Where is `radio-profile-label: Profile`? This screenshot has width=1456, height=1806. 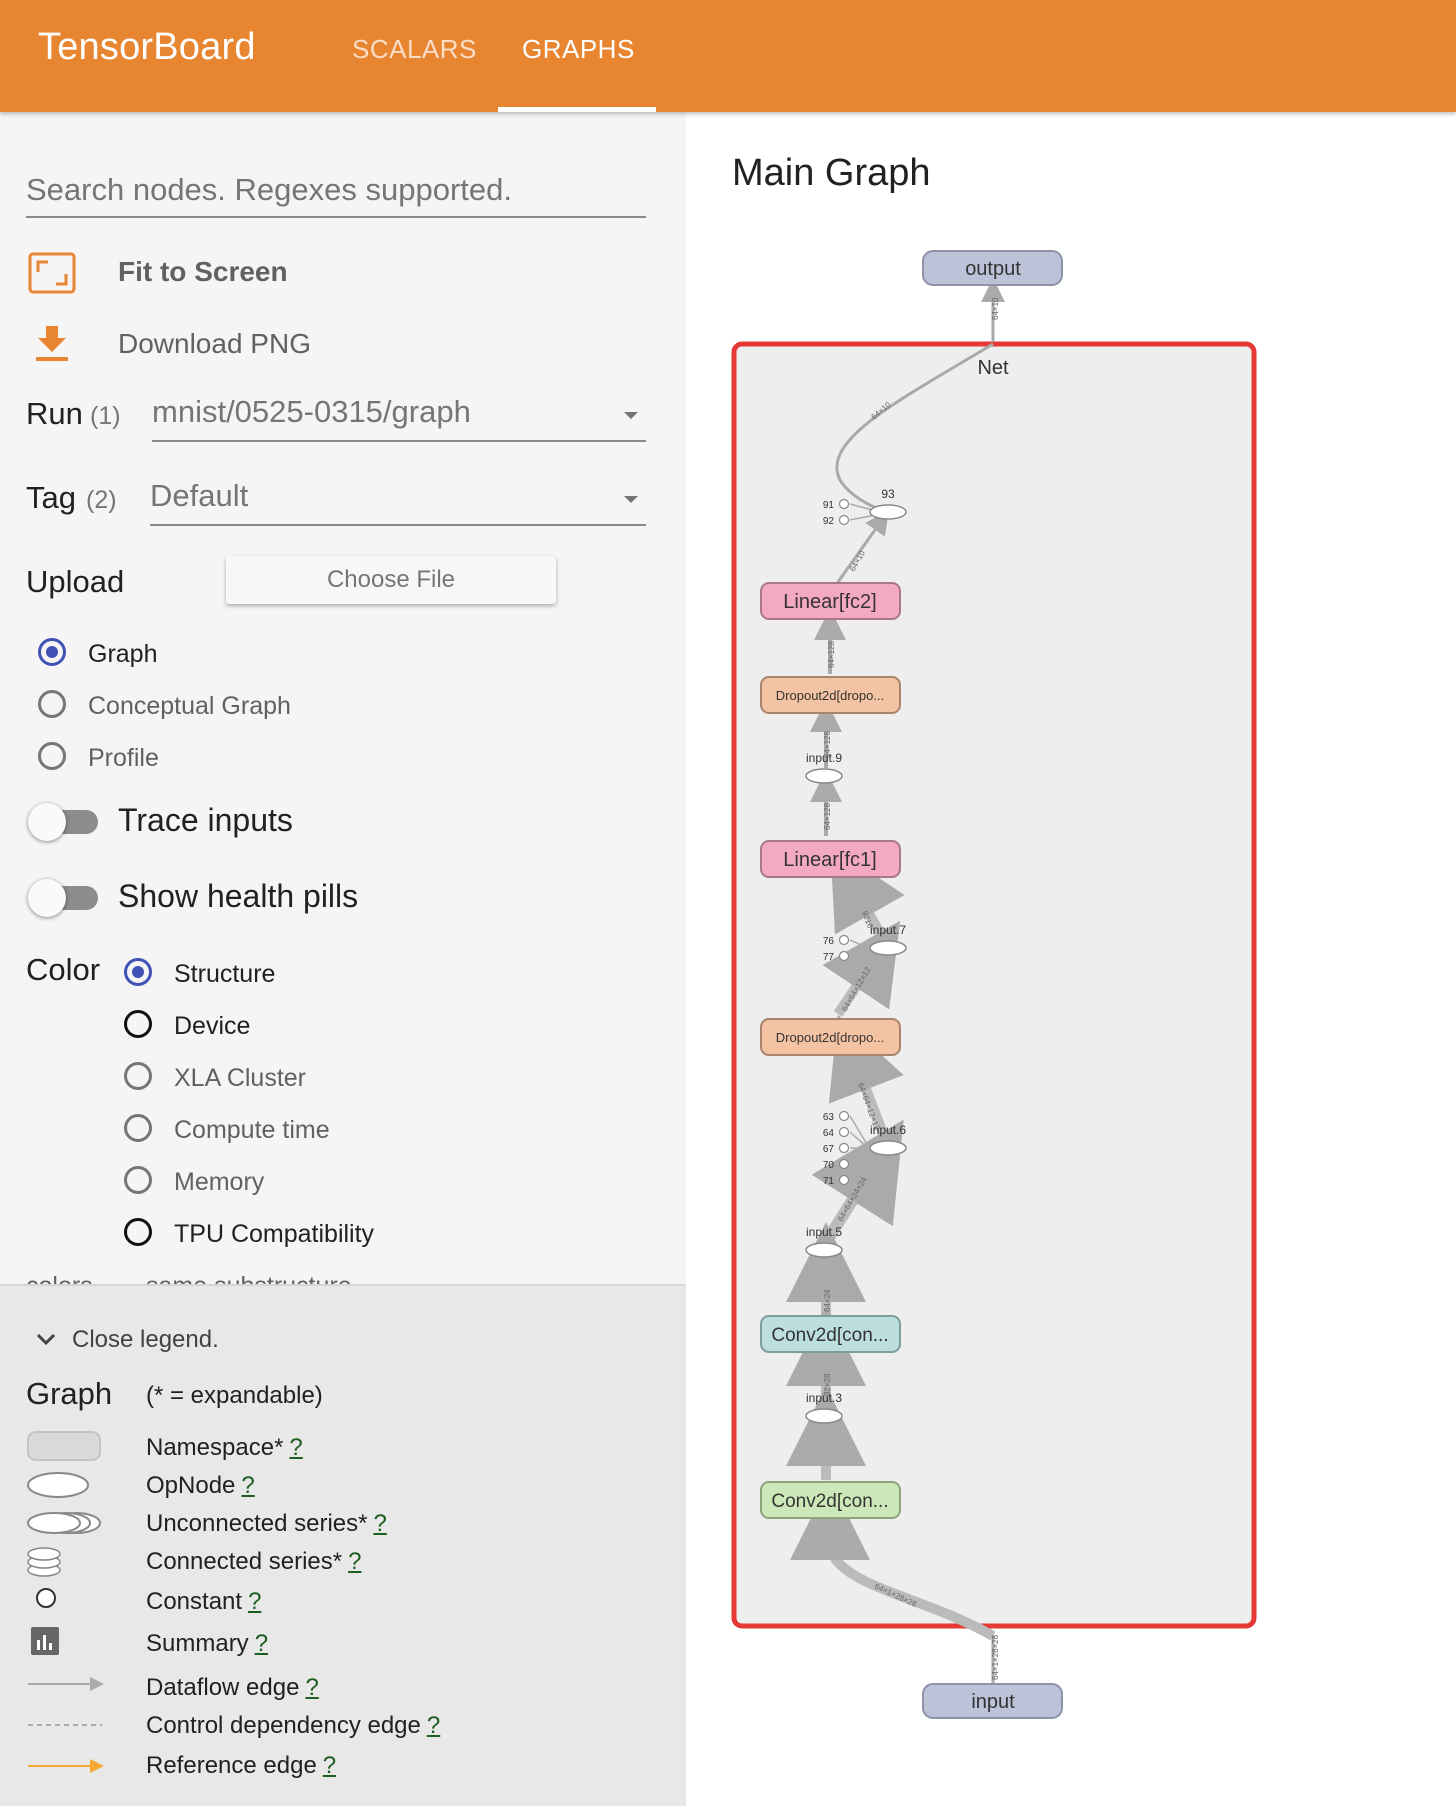 radio-profile-label: Profile is located at coordinates (123, 758).